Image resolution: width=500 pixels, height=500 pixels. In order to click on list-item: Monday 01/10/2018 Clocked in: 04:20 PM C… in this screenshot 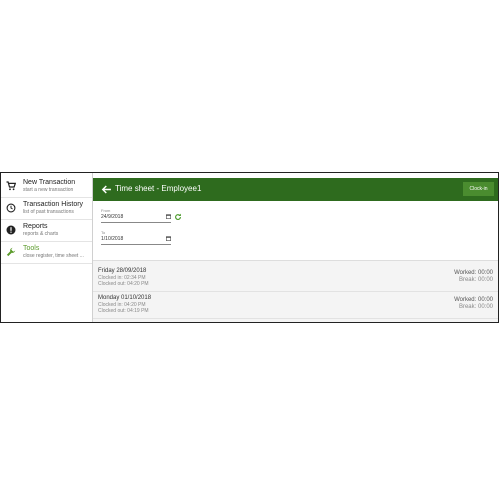, I will do `click(295, 305)`.